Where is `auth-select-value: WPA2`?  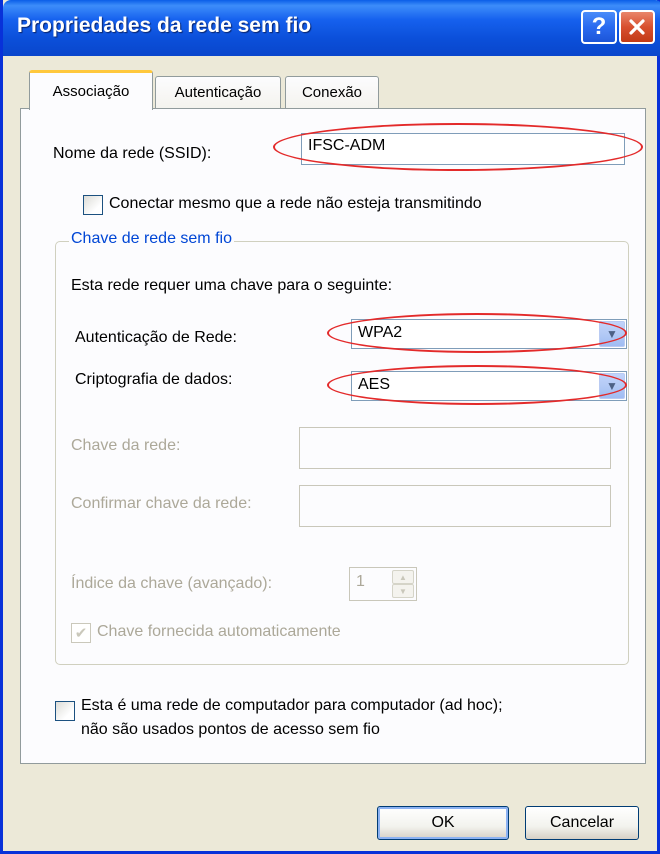
auth-select-value: WPA2 is located at coordinates (380, 332).